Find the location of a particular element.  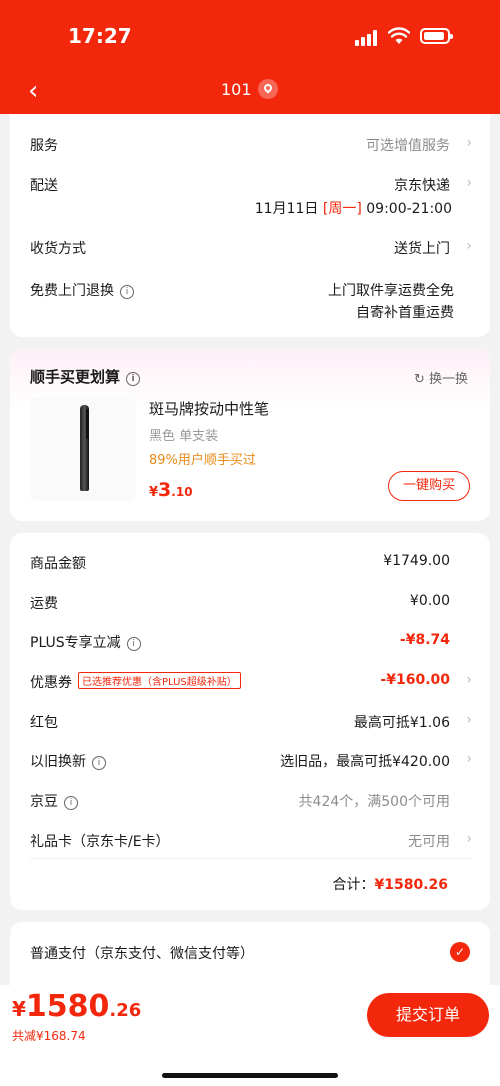

coupon-tag: 已选推荐优惠（含PLUS超级补贴） is located at coordinates (159, 680).